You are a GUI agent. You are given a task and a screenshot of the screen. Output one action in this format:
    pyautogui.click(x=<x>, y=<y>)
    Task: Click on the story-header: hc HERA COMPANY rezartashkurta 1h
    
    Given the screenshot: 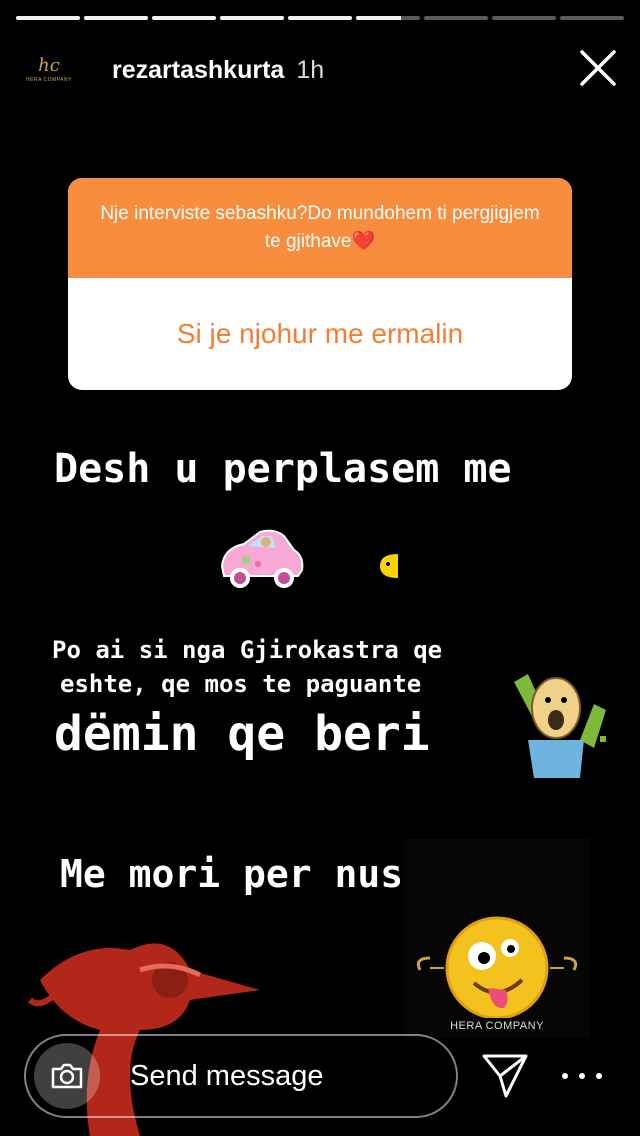 What is the action you would take?
    pyautogui.click(x=320, y=70)
    